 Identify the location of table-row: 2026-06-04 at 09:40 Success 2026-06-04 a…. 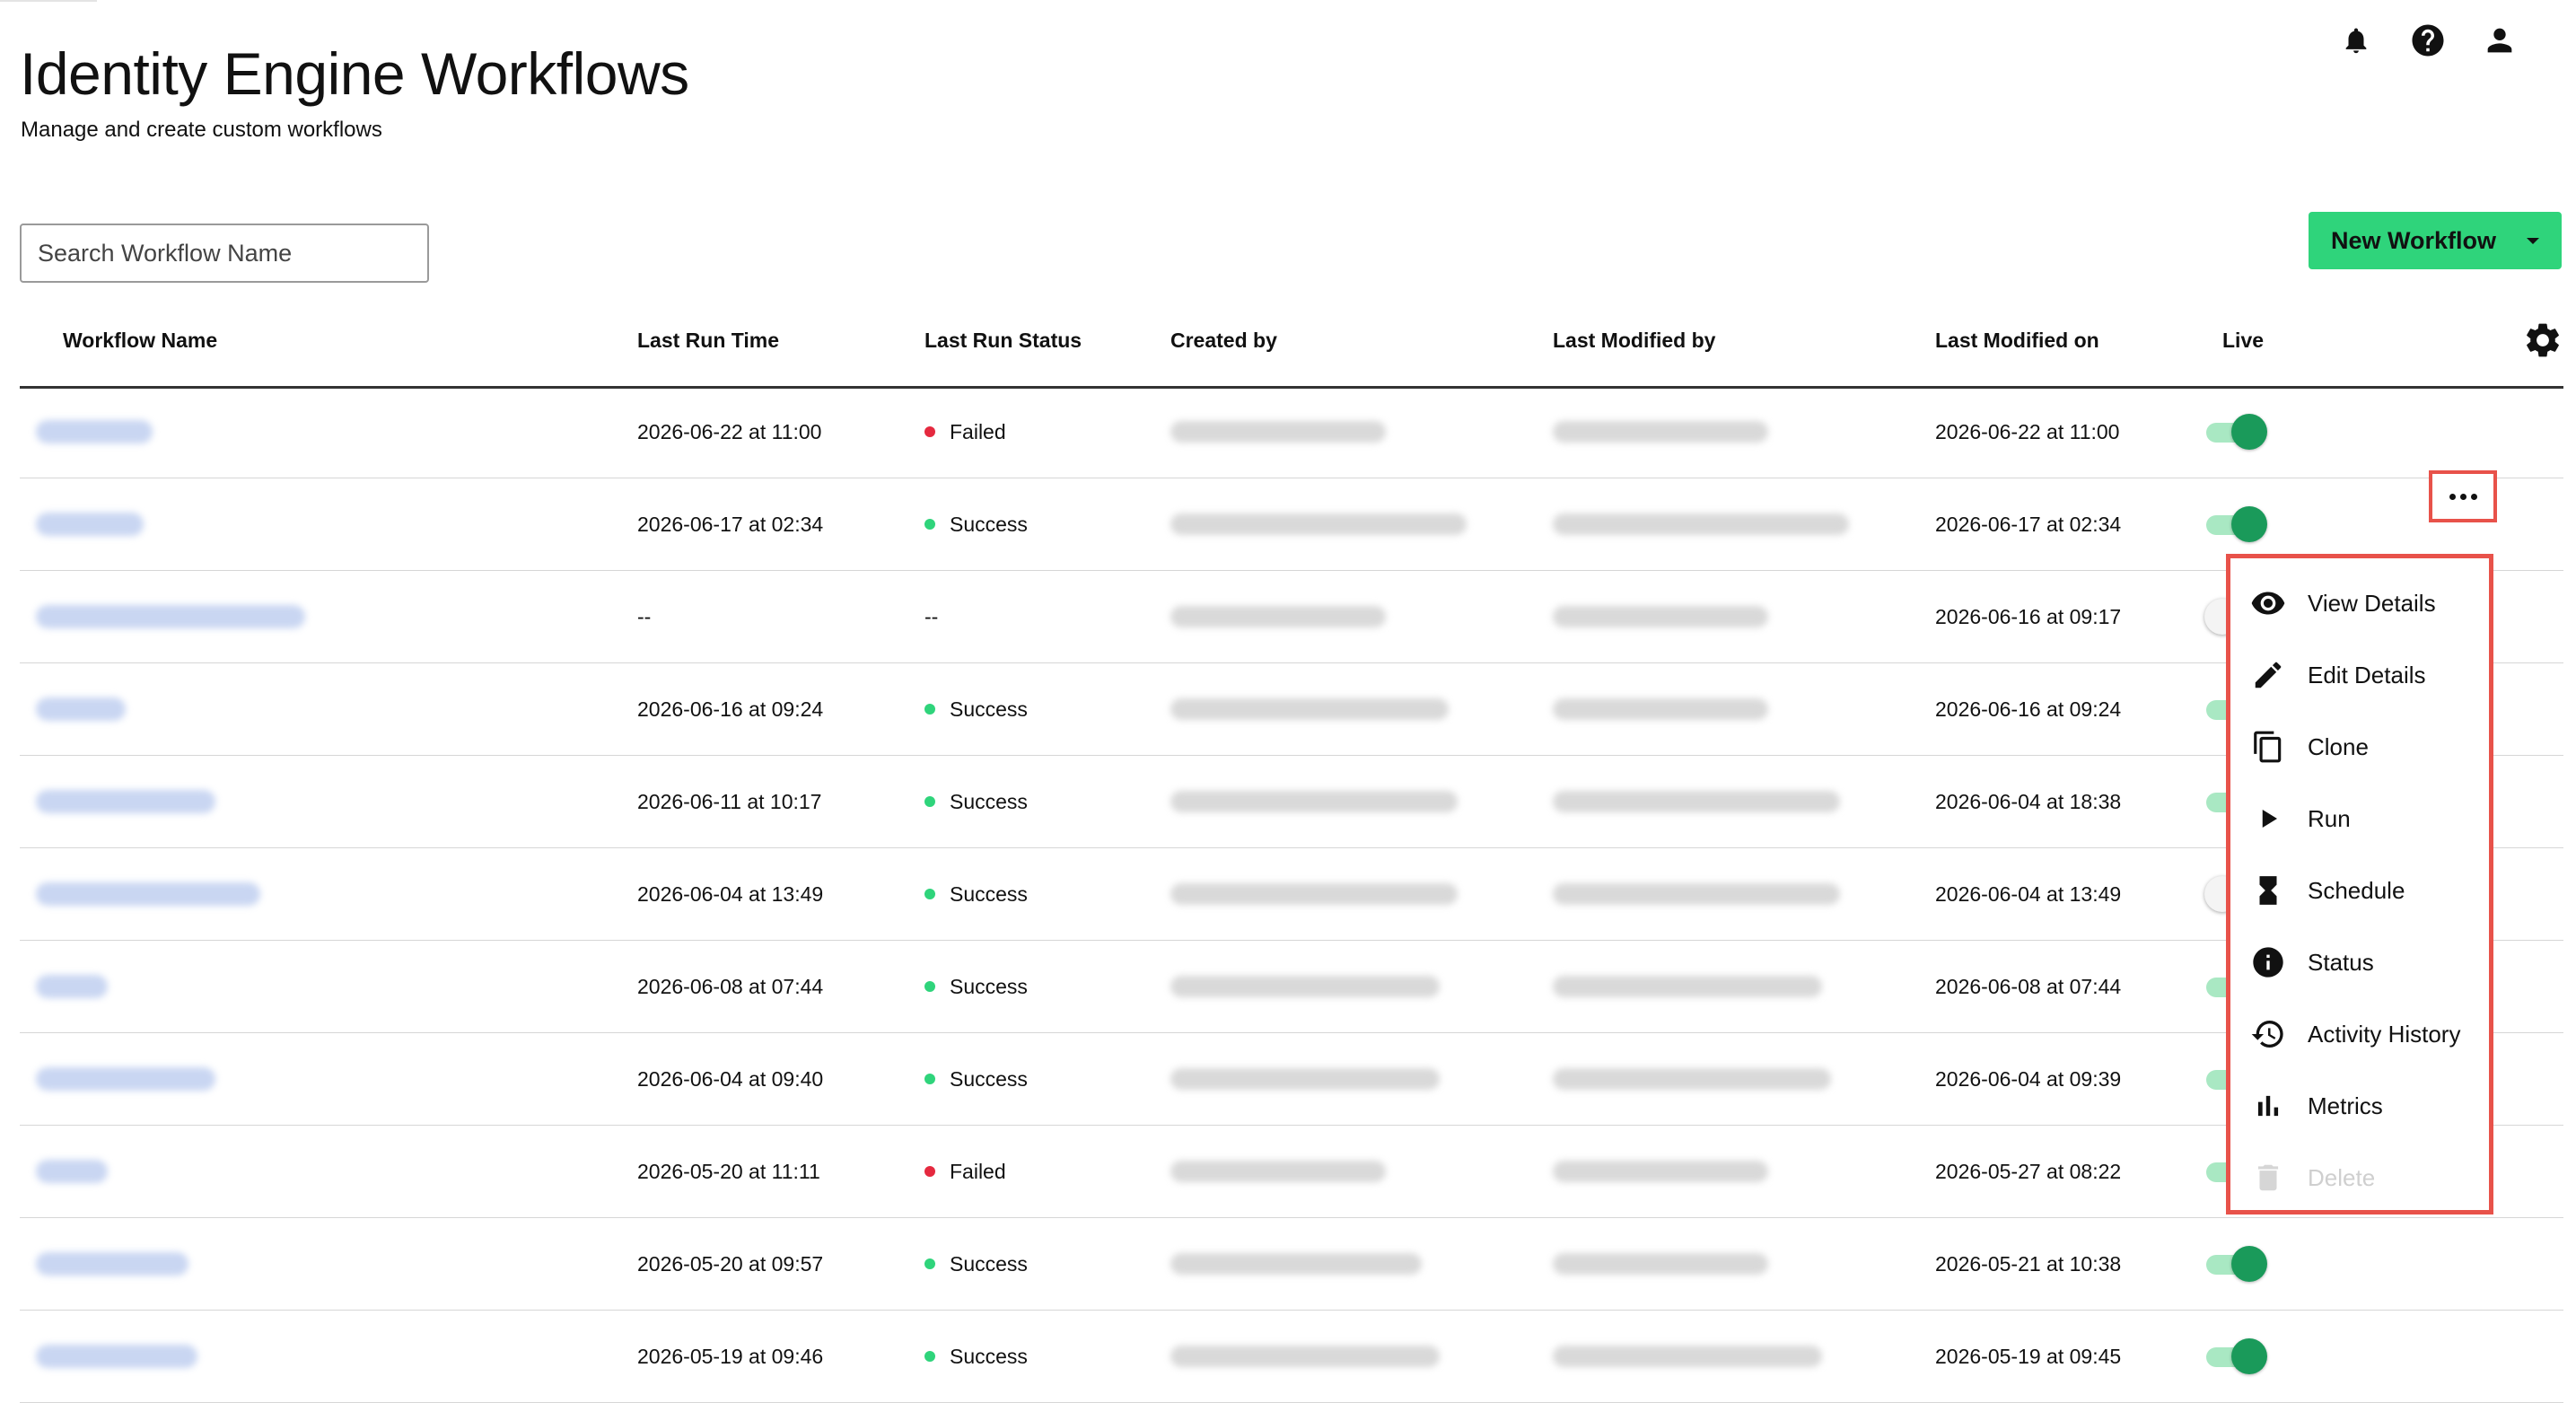
(1291, 1079).